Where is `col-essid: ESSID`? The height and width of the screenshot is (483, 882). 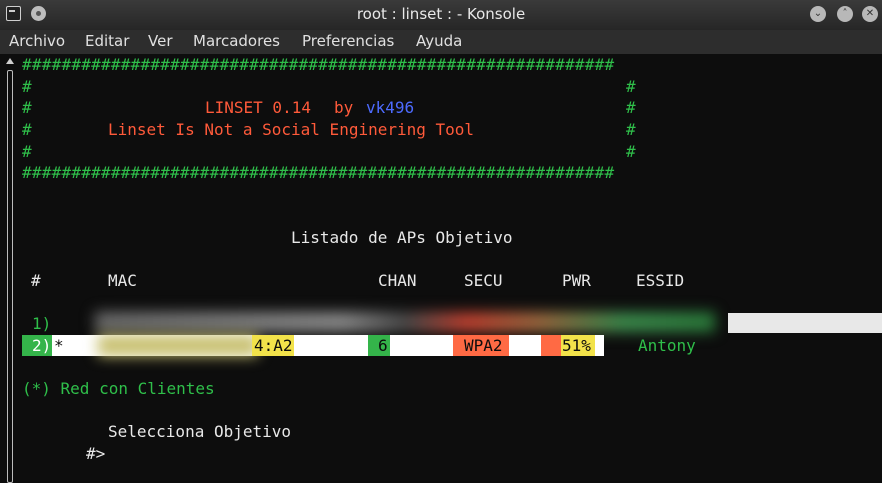 col-essid: ESSID is located at coordinates (660, 280).